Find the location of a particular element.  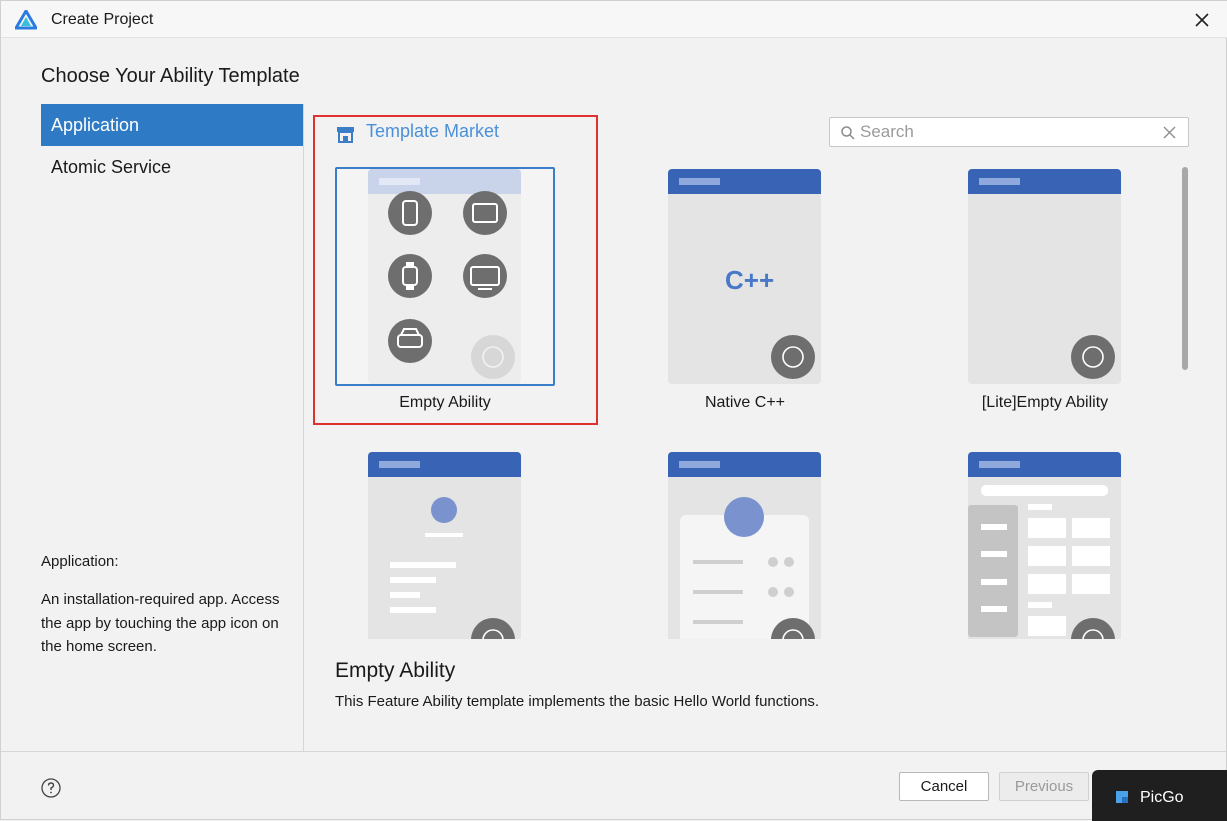

footer-divider is located at coordinates (614, 751).